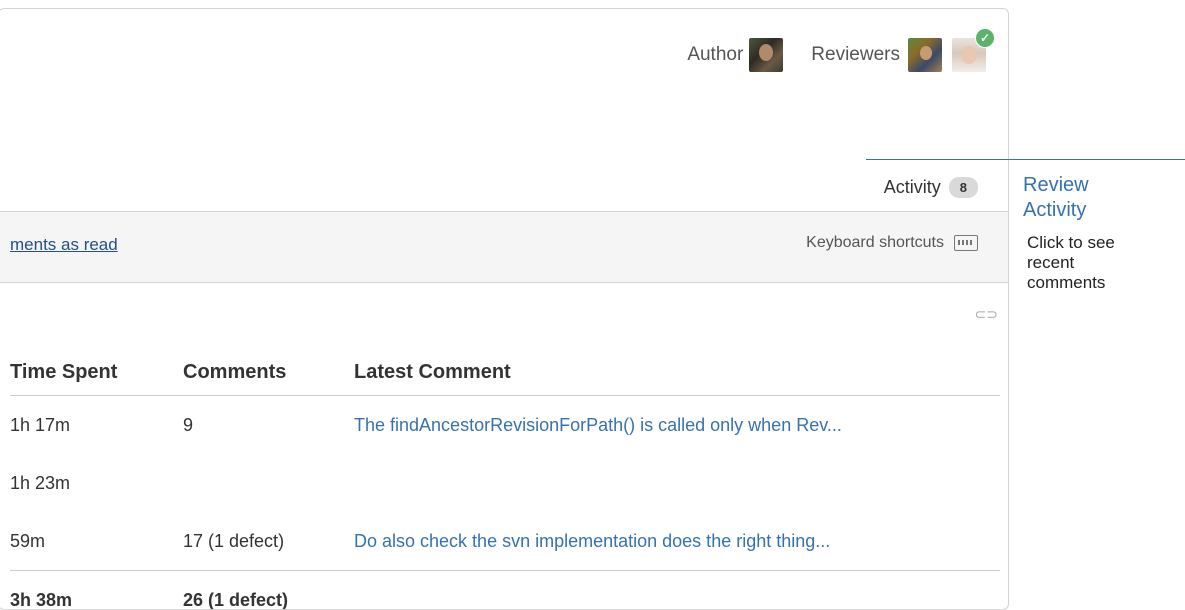  I want to click on header-time-spent: Time Spent, so click(96, 372).